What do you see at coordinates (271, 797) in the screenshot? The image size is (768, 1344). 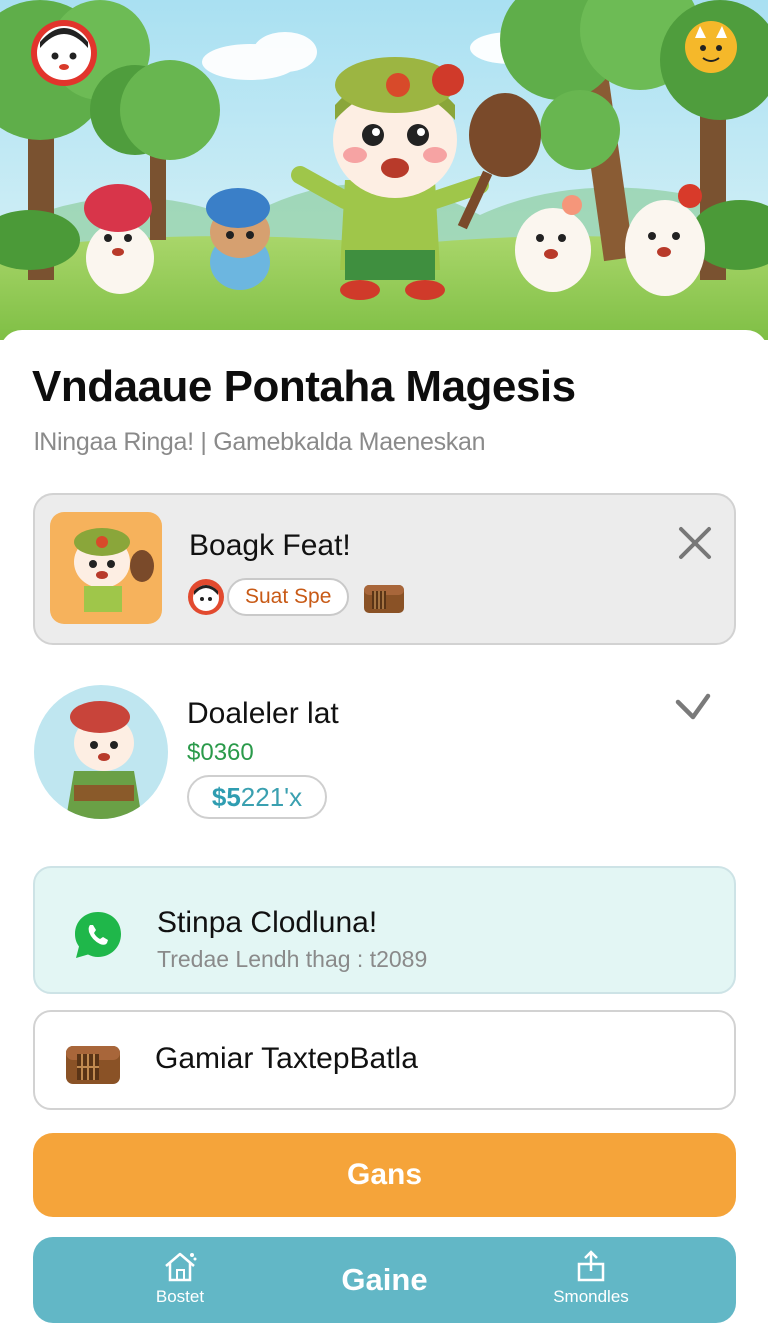 I see `item-amount-rest: 221'x` at bounding box center [271, 797].